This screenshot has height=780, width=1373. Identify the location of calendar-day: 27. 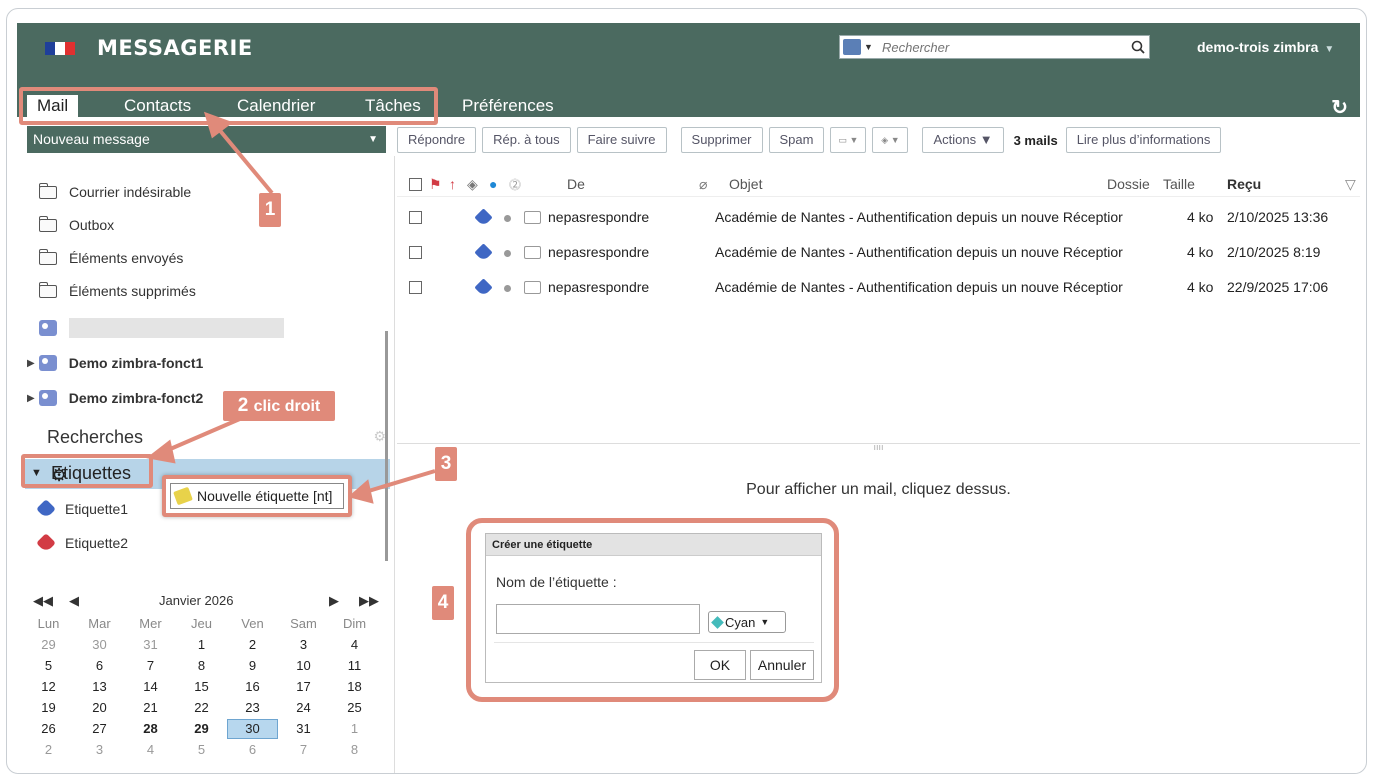
(99, 728).